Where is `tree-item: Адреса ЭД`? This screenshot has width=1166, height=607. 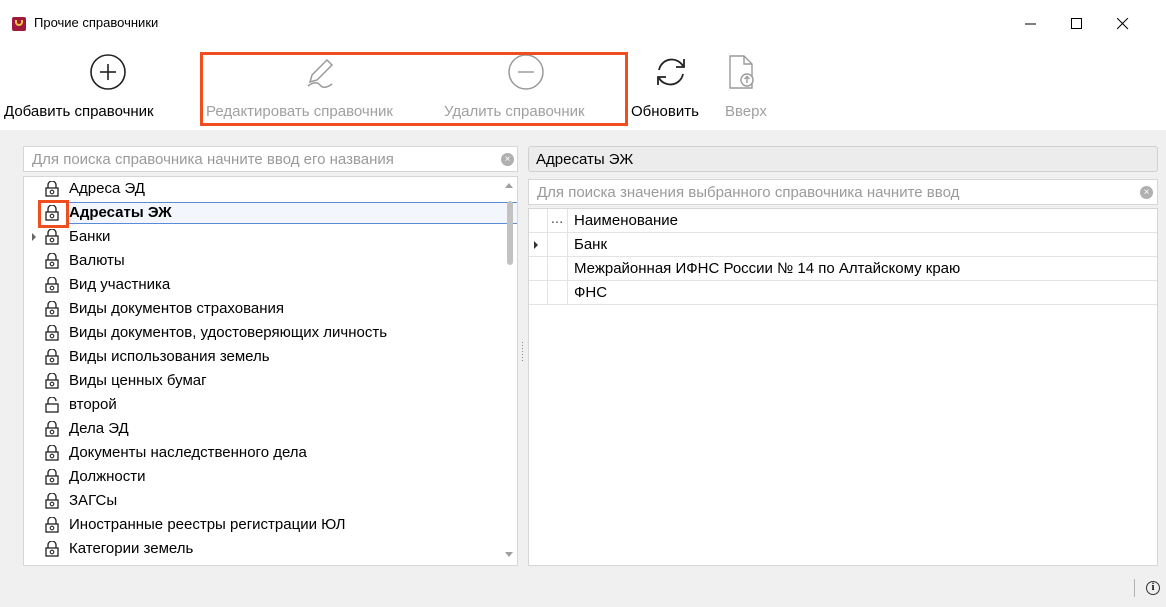
tree-item: Адреса ЭД is located at coordinates (264, 189).